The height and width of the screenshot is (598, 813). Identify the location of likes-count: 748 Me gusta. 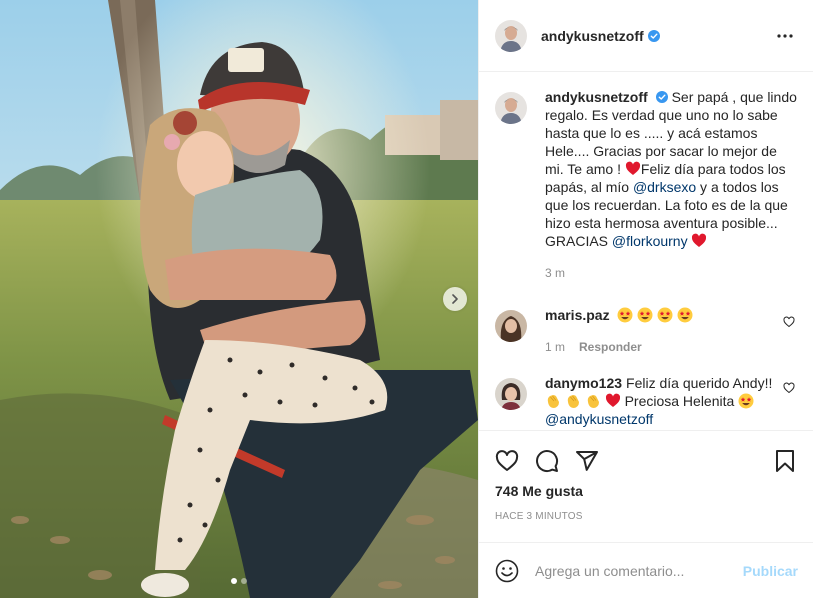
(646, 491).